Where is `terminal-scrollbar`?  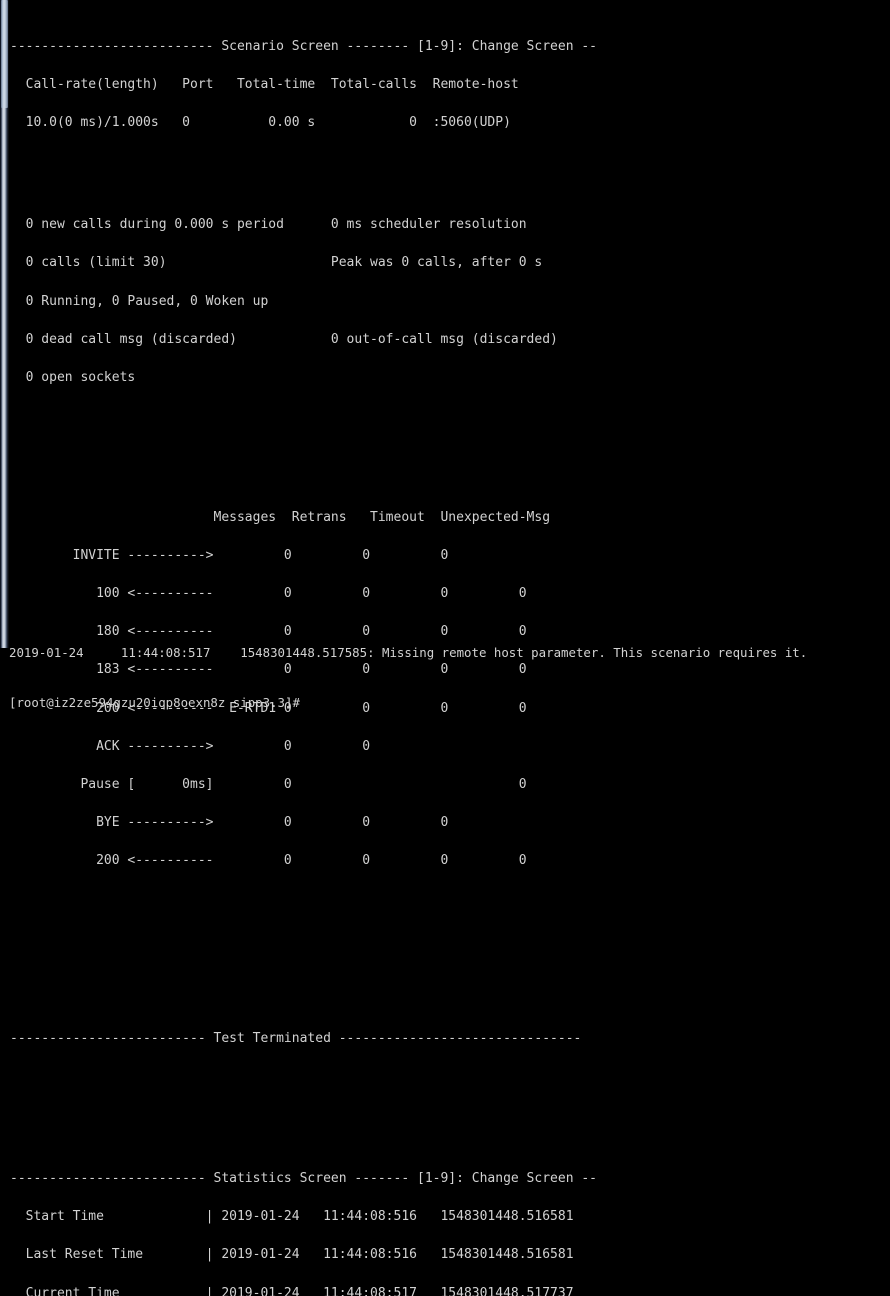 terminal-scrollbar is located at coordinates (4, 324).